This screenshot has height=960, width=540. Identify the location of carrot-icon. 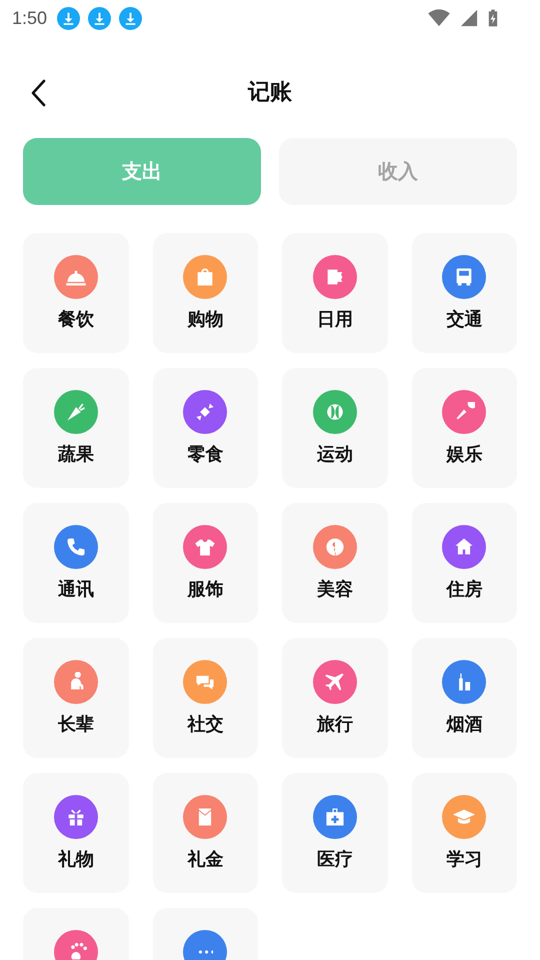
(75, 412).